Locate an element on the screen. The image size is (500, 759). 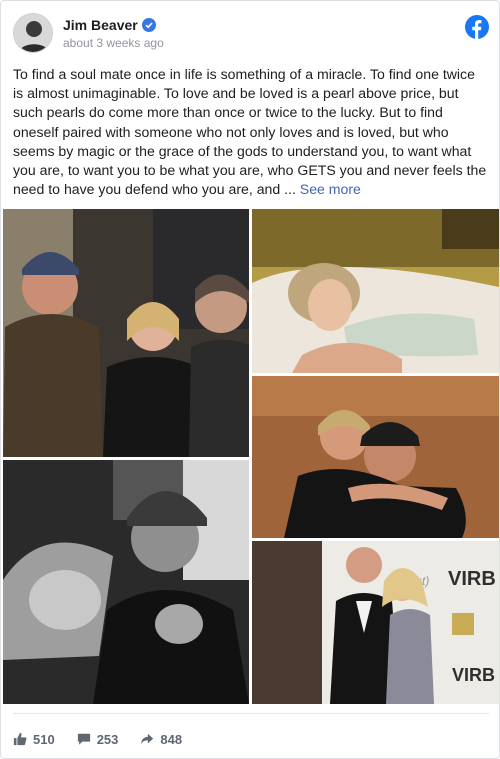
likes-stat: 510 is located at coordinates (34, 739).